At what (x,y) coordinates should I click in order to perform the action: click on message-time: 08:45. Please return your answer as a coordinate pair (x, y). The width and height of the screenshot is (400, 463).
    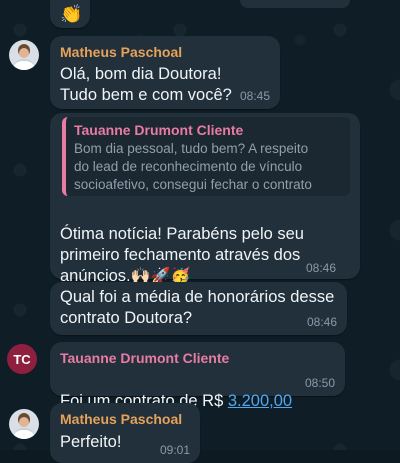
    Looking at the image, I should click on (254, 96).